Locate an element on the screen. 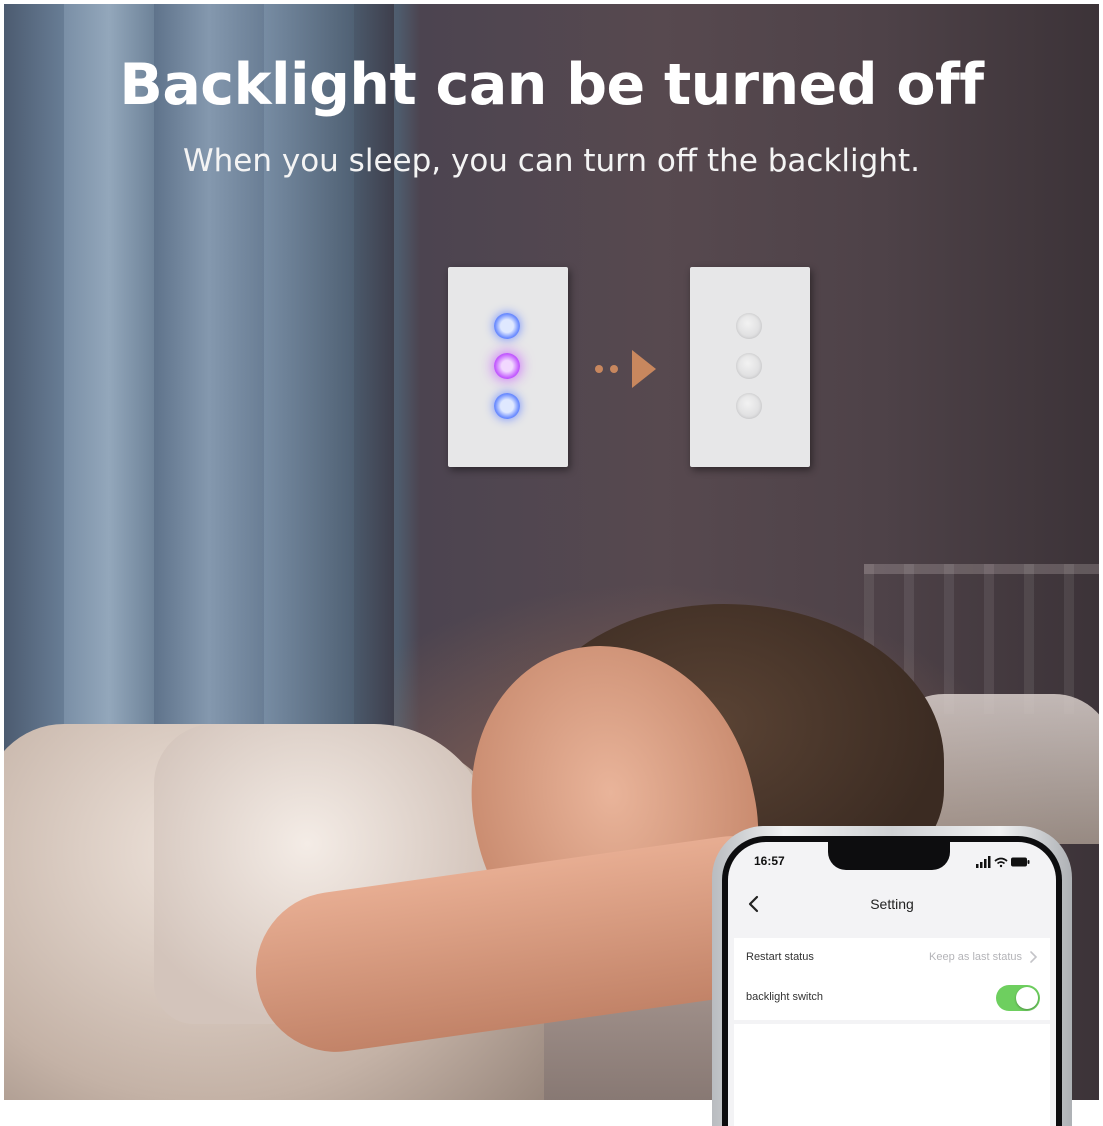 The image size is (1103, 1126). signal-icon is located at coordinates (983, 862).